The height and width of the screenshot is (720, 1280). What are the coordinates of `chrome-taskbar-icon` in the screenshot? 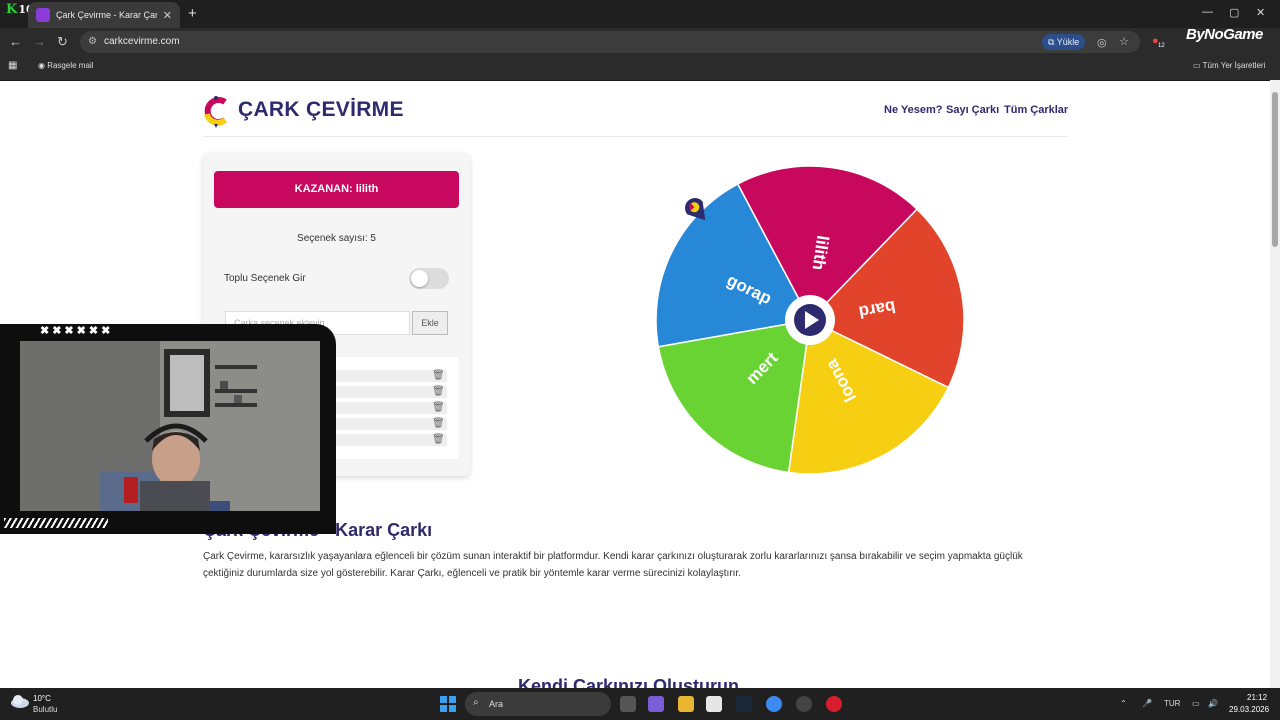 It's located at (774, 704).